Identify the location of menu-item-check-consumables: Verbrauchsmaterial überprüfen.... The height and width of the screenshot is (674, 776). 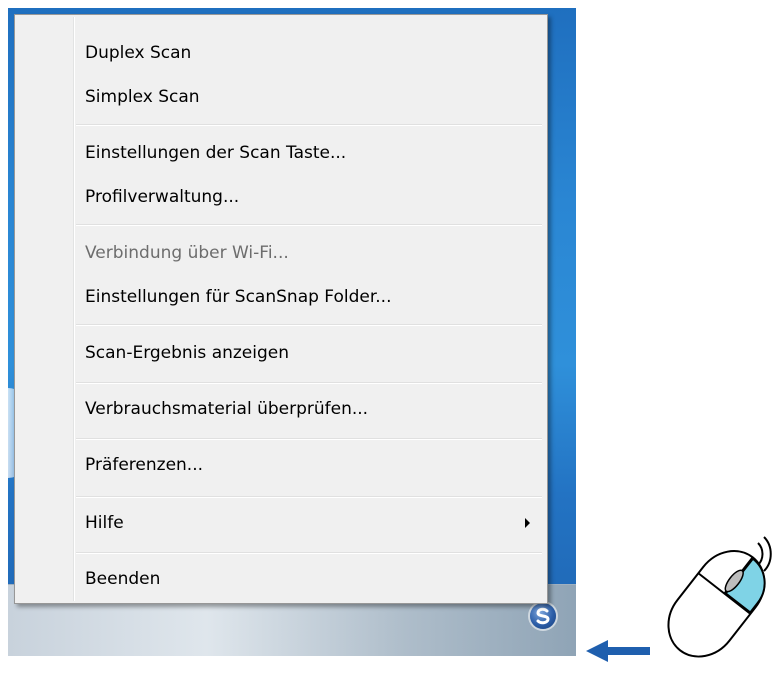
(280, 409).